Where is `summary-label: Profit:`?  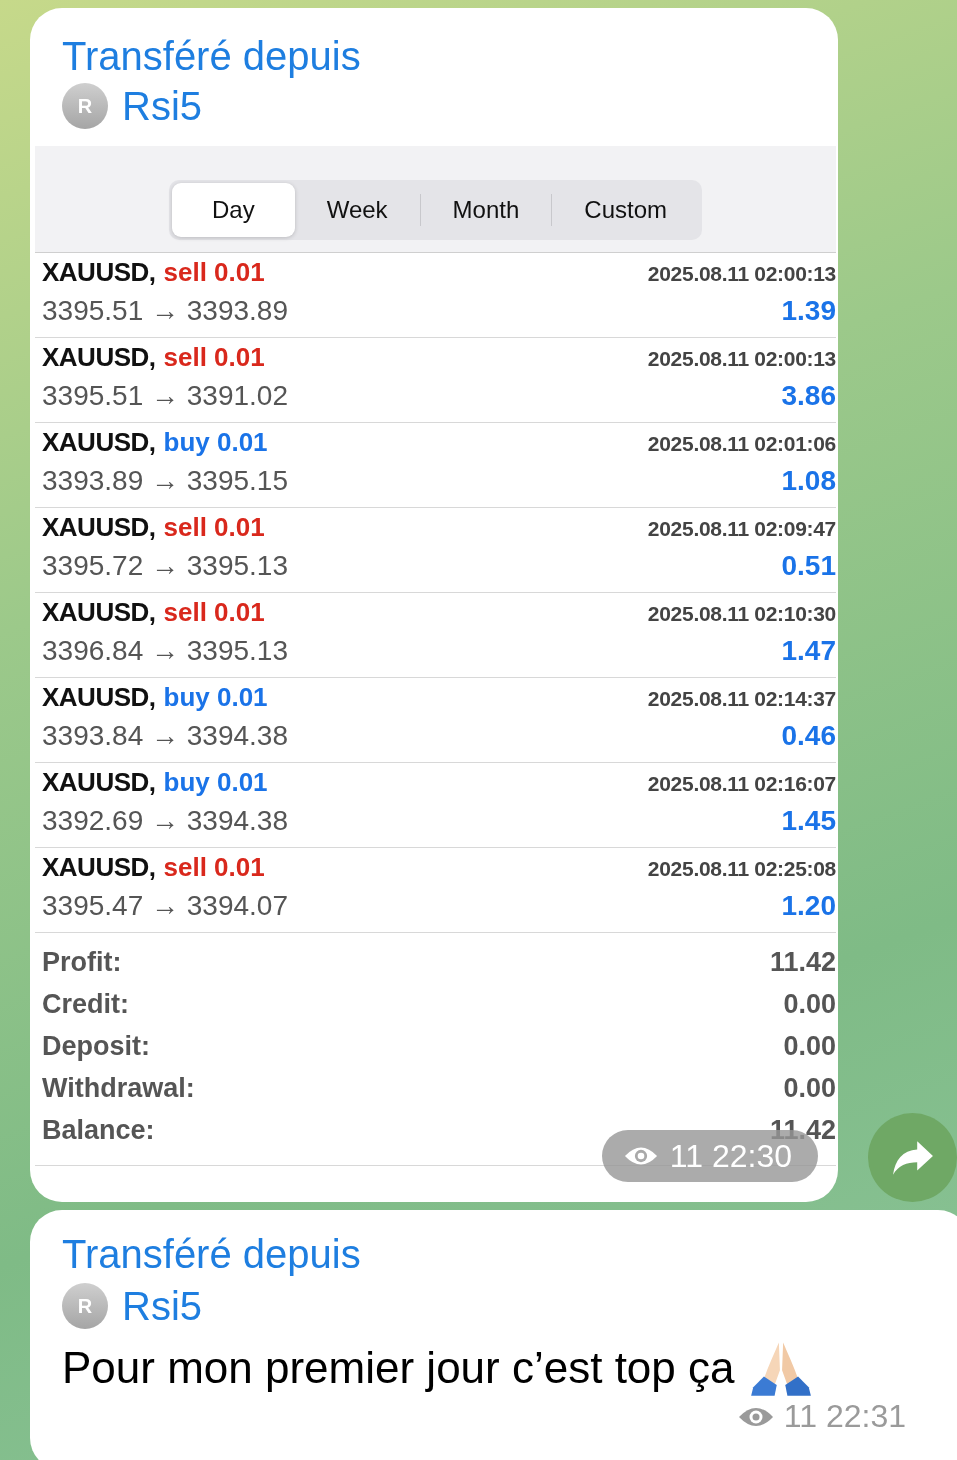 summary-label: Profit: is located at coordinates (82, 962).